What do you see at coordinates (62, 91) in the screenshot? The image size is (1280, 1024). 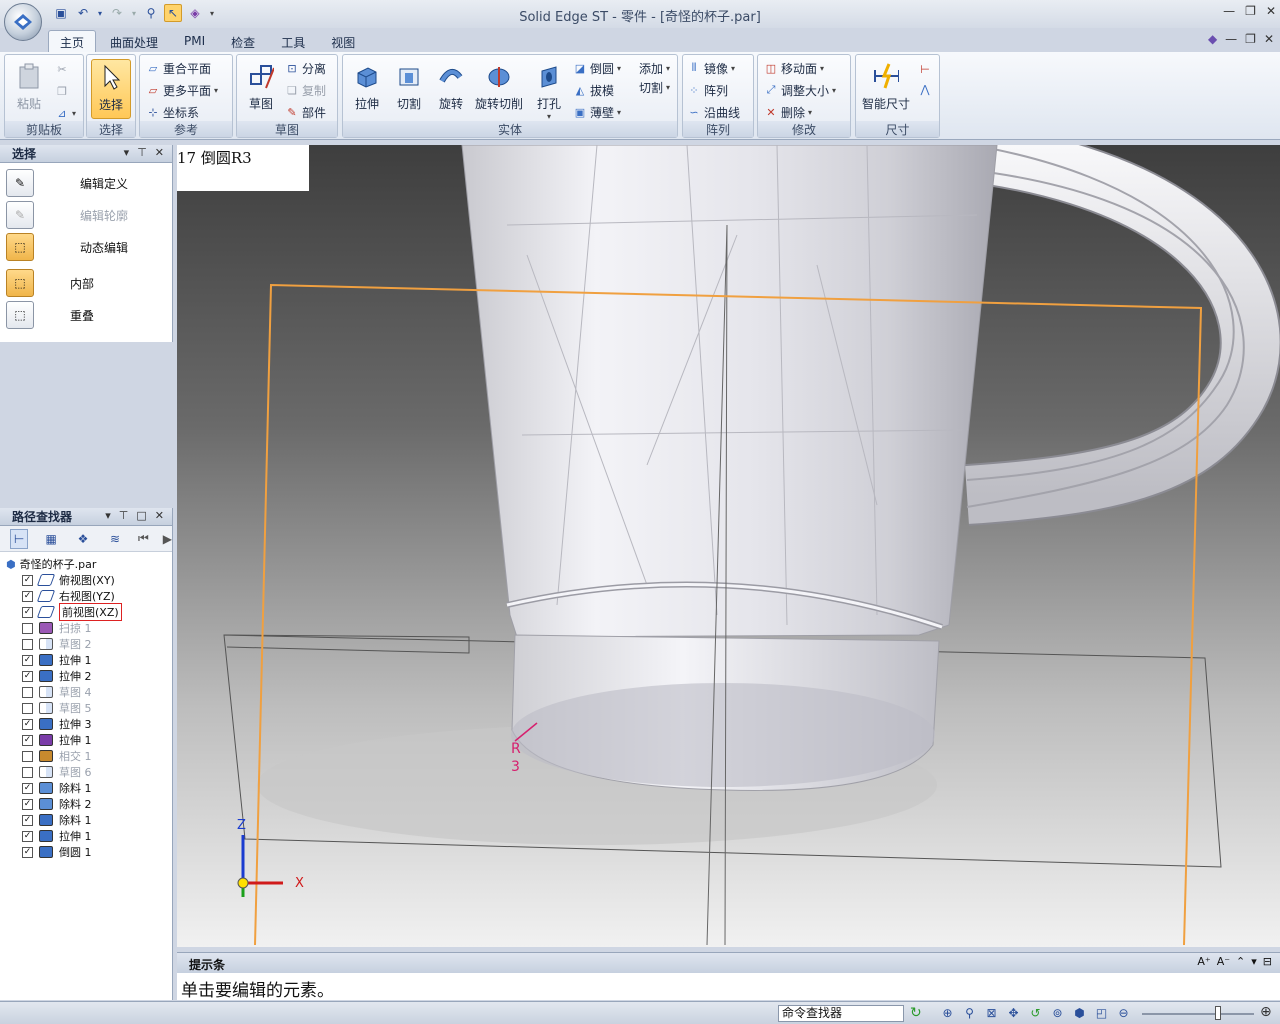 I see `copy-small-button: ❐` at bounding box center [62, 91].